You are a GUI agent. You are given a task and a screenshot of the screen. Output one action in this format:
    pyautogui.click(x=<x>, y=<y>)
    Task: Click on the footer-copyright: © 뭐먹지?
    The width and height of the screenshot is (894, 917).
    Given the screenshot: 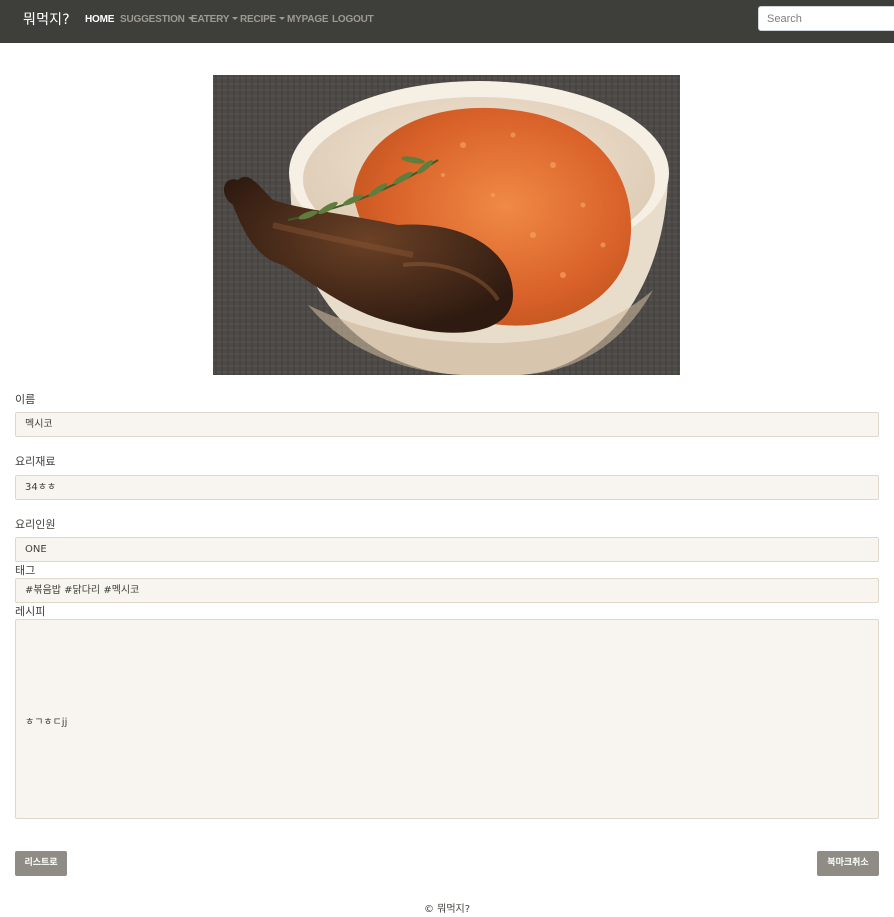 What is the action you would take?
    pyautogui.click(x=447, y=909)
    